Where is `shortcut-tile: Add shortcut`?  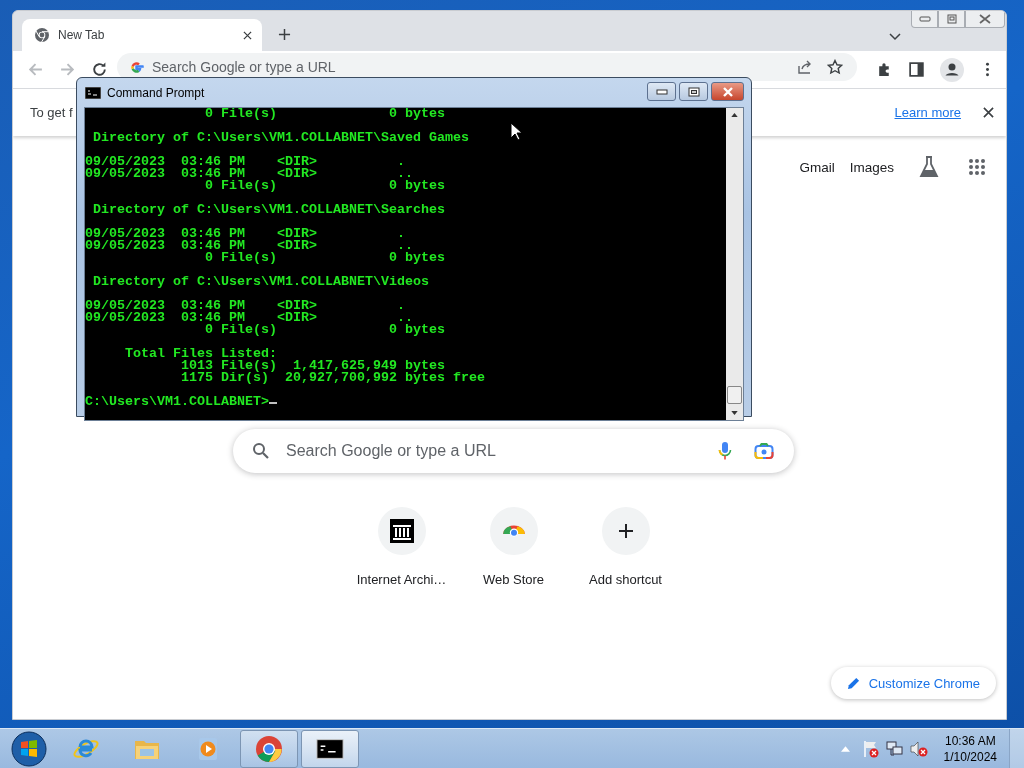 shortcut-tile: Add shortcut is located at coordinates (625, 547).